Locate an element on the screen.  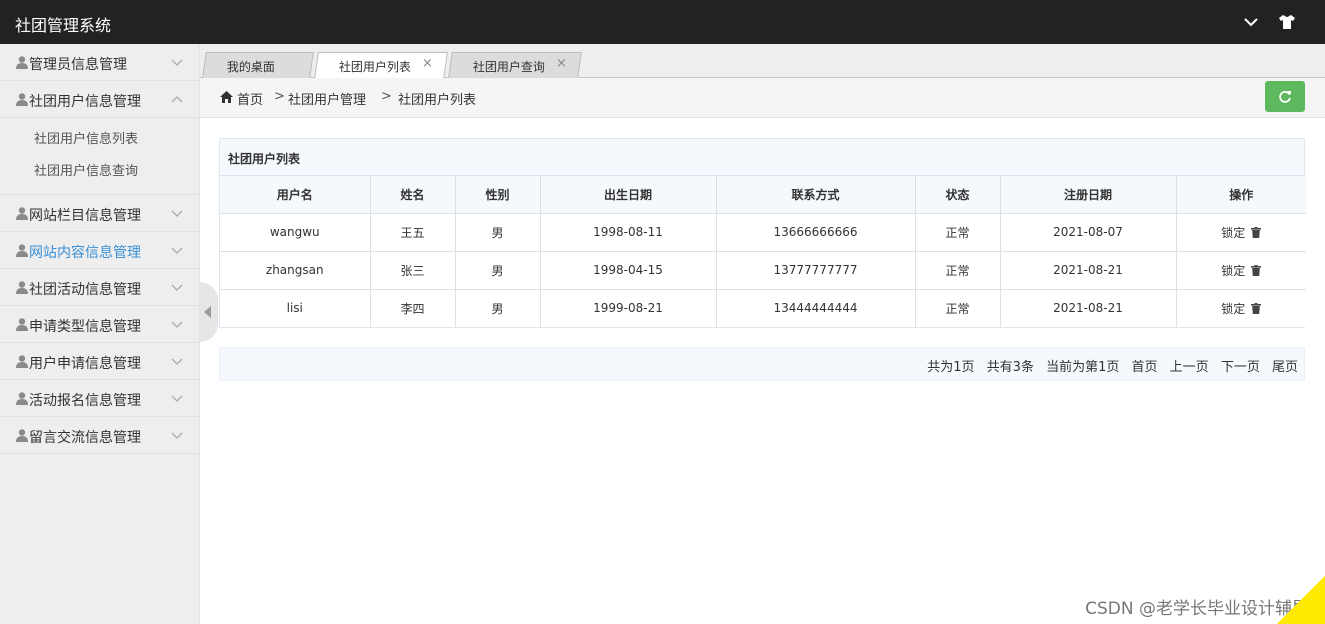
pager-next-link: 下一页 is located at coordinates (1240, 367).